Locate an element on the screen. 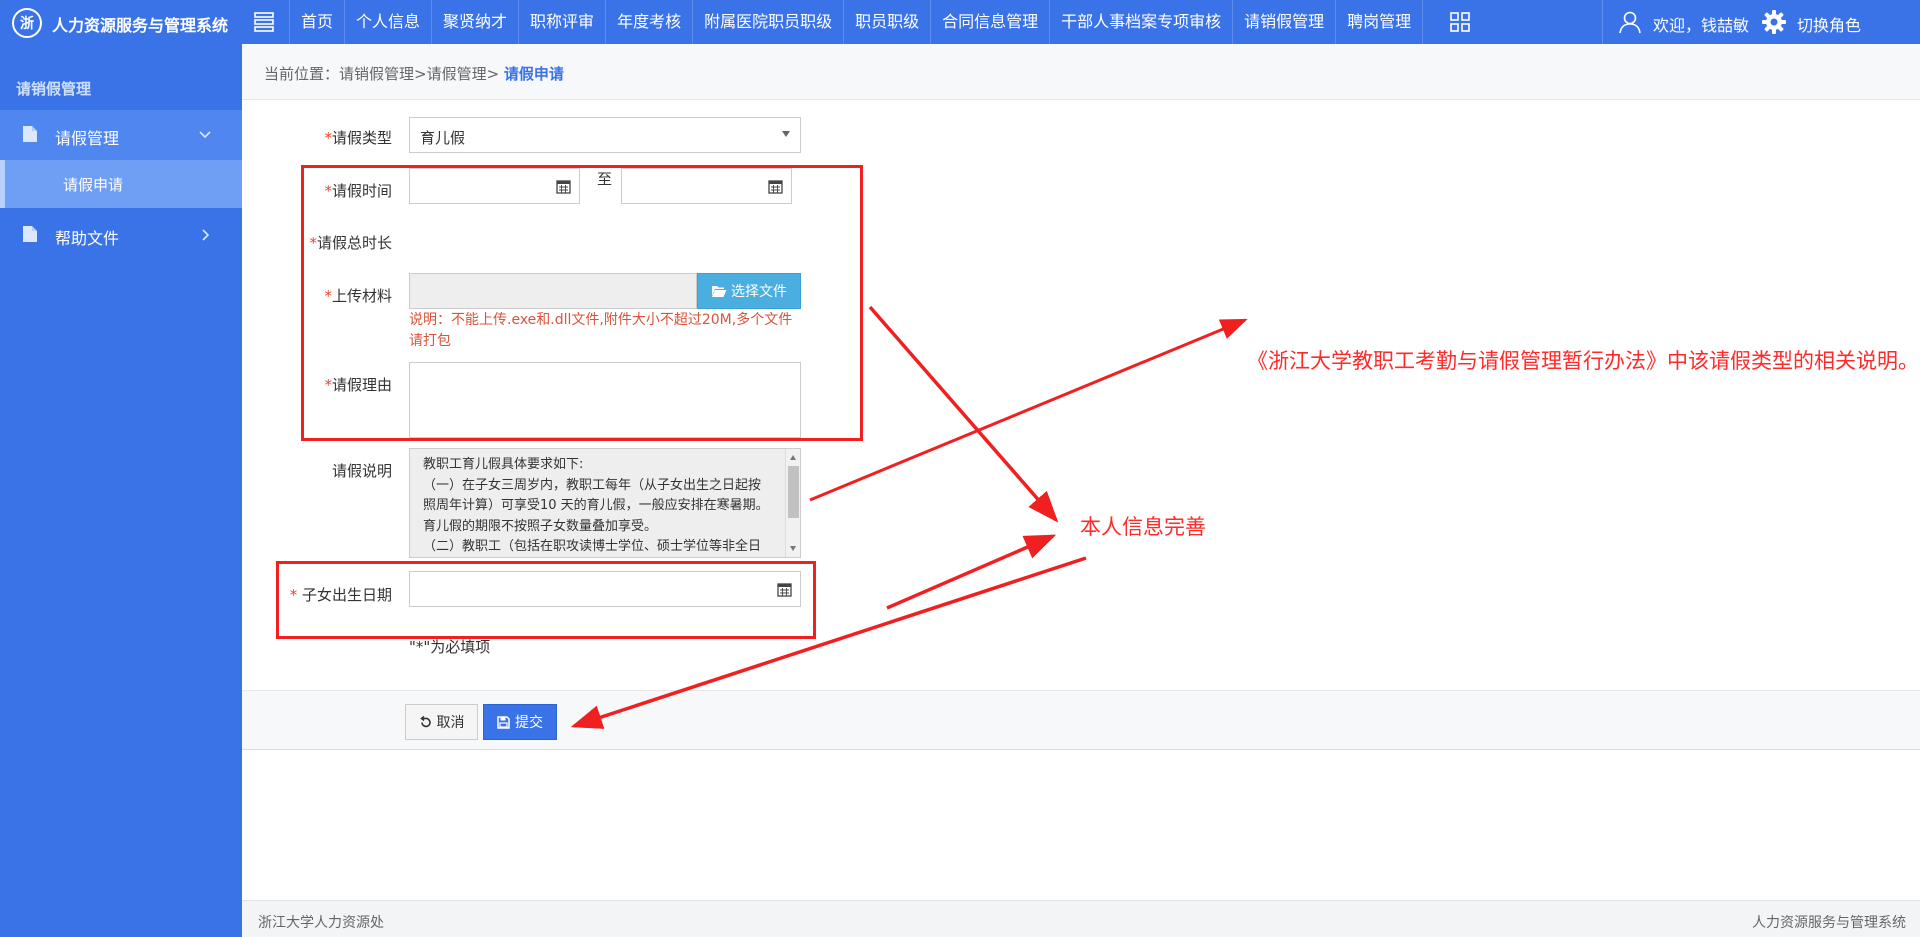 The height and width of the screenshot is (937, 1920). cancel-button: 取消 is located at coordinates (441, 722).